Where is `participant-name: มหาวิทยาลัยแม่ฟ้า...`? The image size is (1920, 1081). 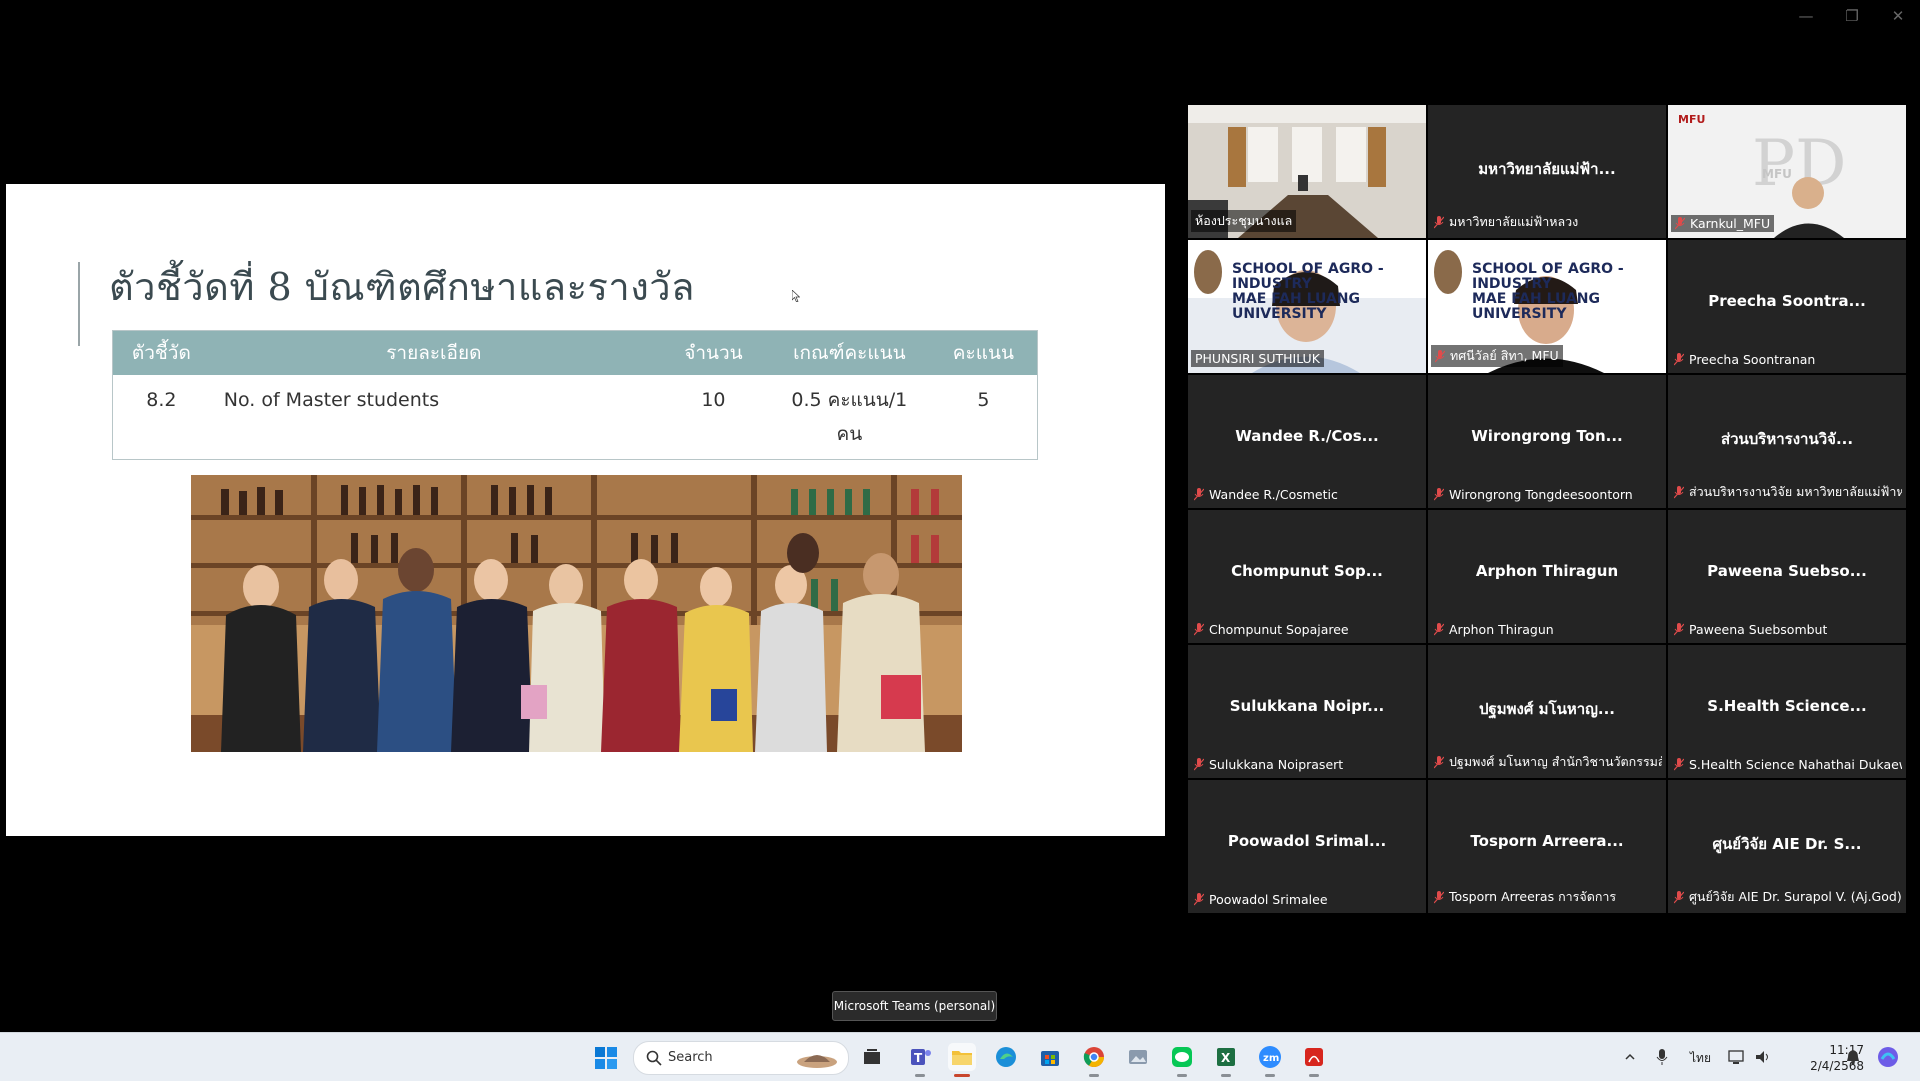
participant-name: มหาวิทยาลัยแม่ฟ้า... is located at coordinates (1547, 169).